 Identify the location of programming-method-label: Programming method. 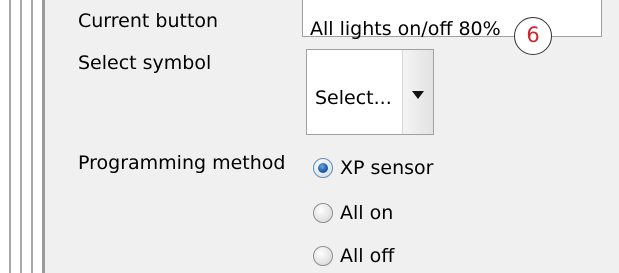
(182, 163).